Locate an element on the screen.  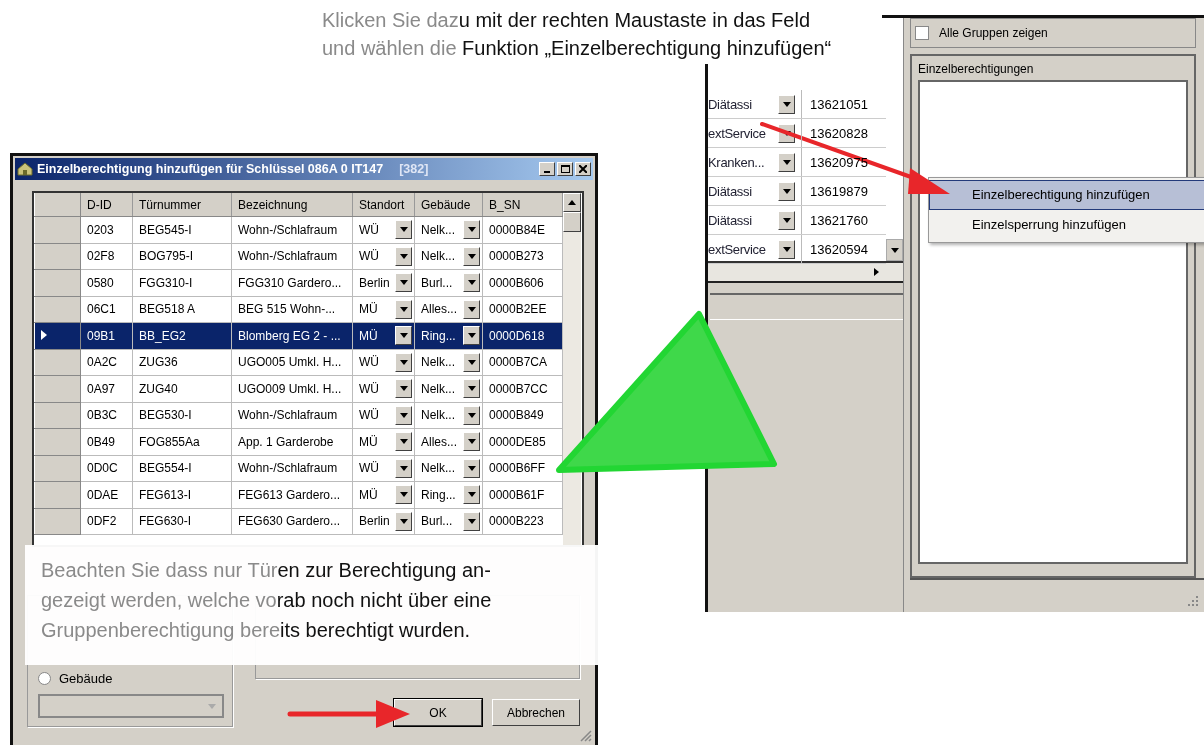
dialog-button: OK is located at coordinates (438, 712).